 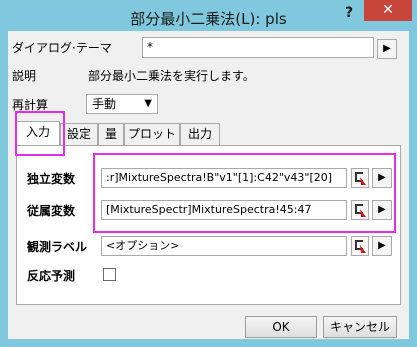 What do you see at coordinates (349, 13) in the screenshot?
I see `help-button: ?` at bounding box center [349, 13].